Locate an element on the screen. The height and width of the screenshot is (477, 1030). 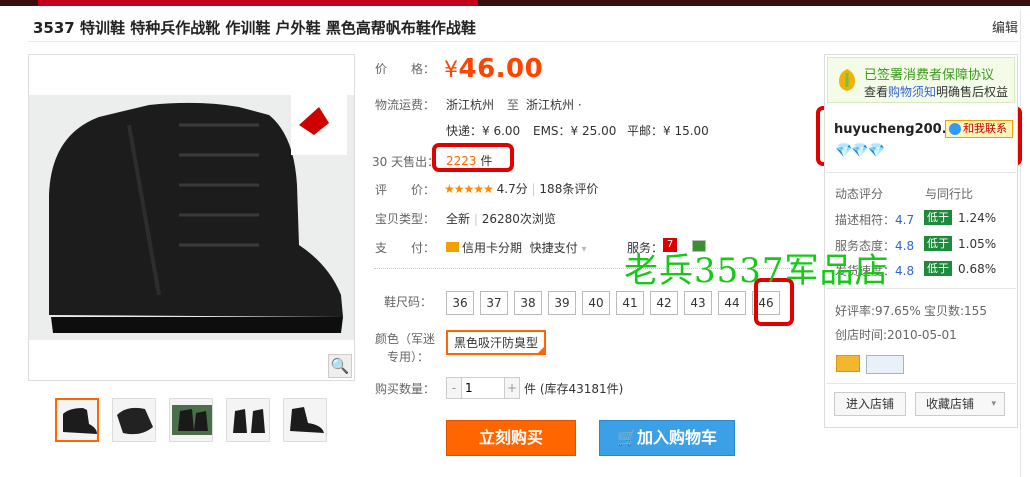
review-count: 188条评价 is located at coordinates (569, 189).